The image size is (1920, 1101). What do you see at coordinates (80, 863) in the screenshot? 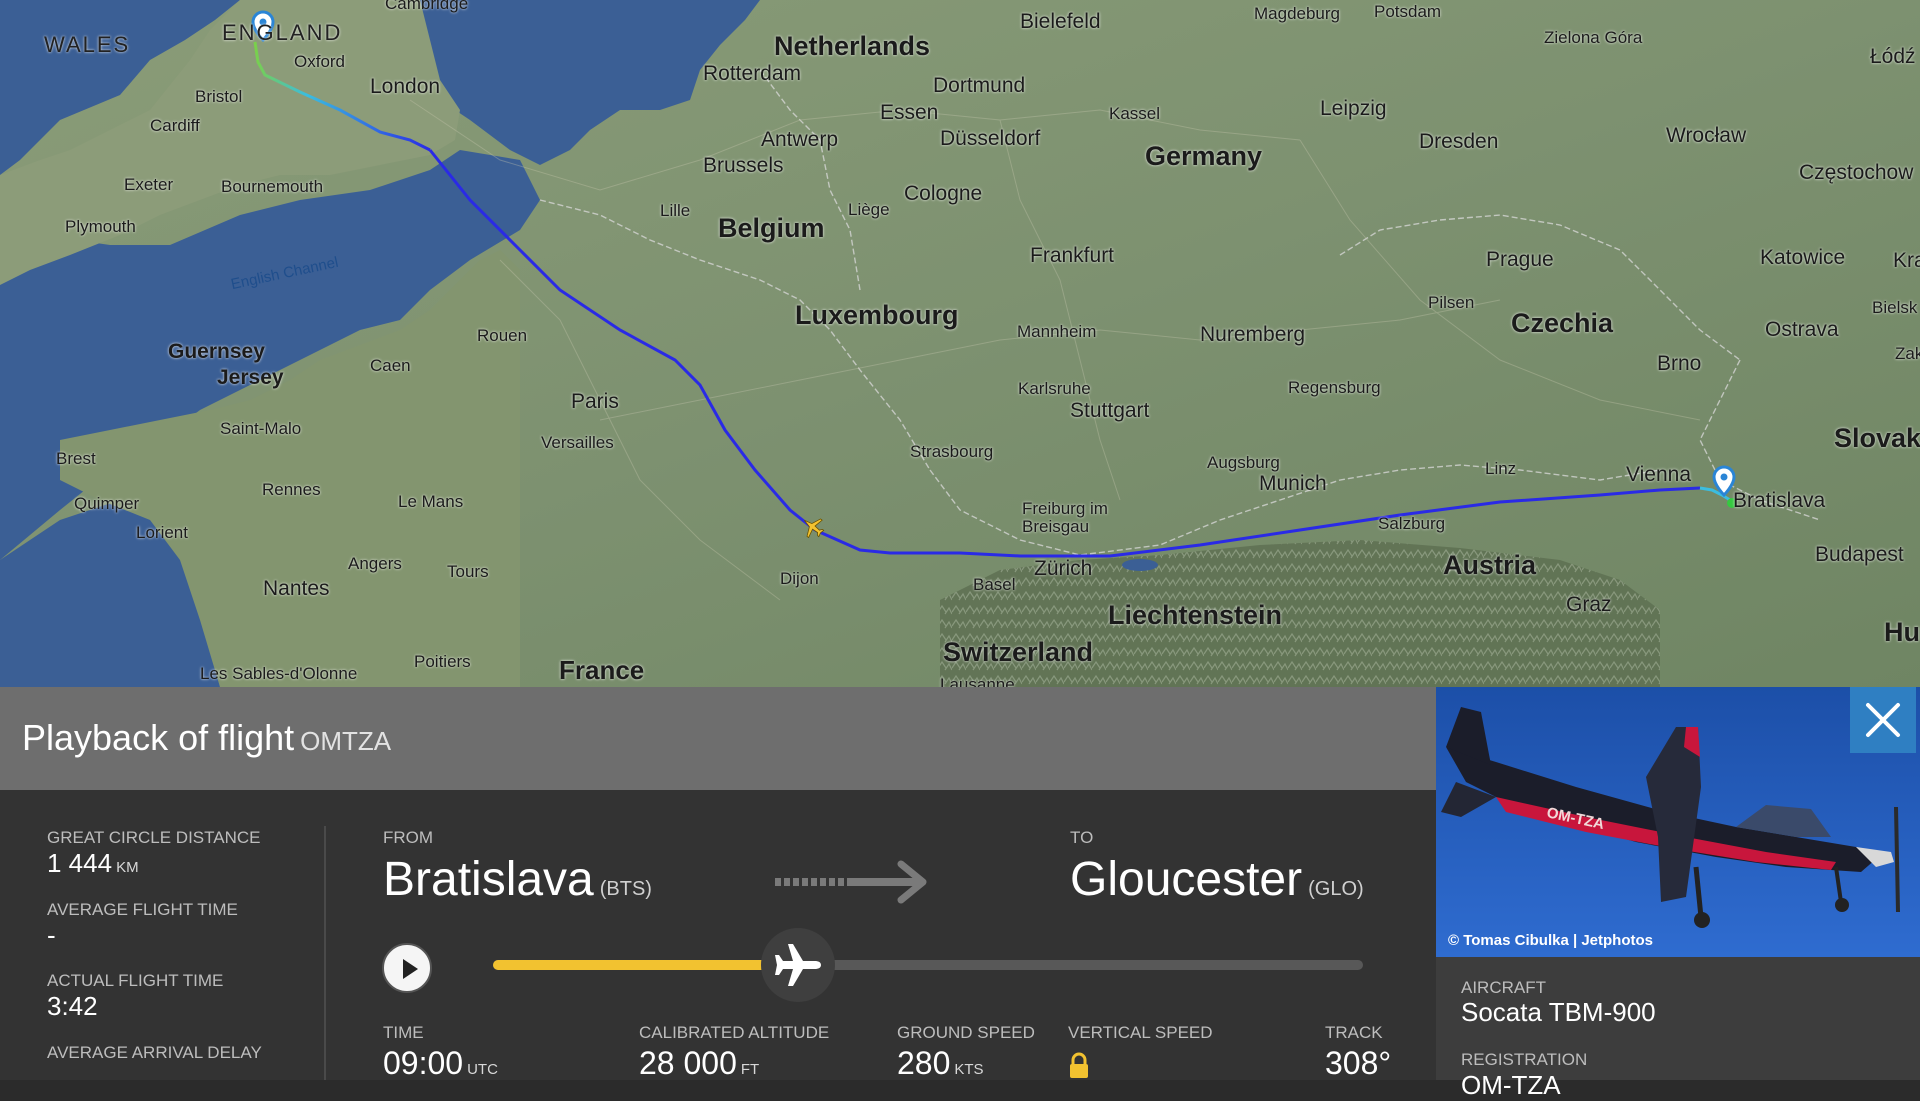
I see `great-circle-distance-number: 1 444` at bounding box center [80, 863].